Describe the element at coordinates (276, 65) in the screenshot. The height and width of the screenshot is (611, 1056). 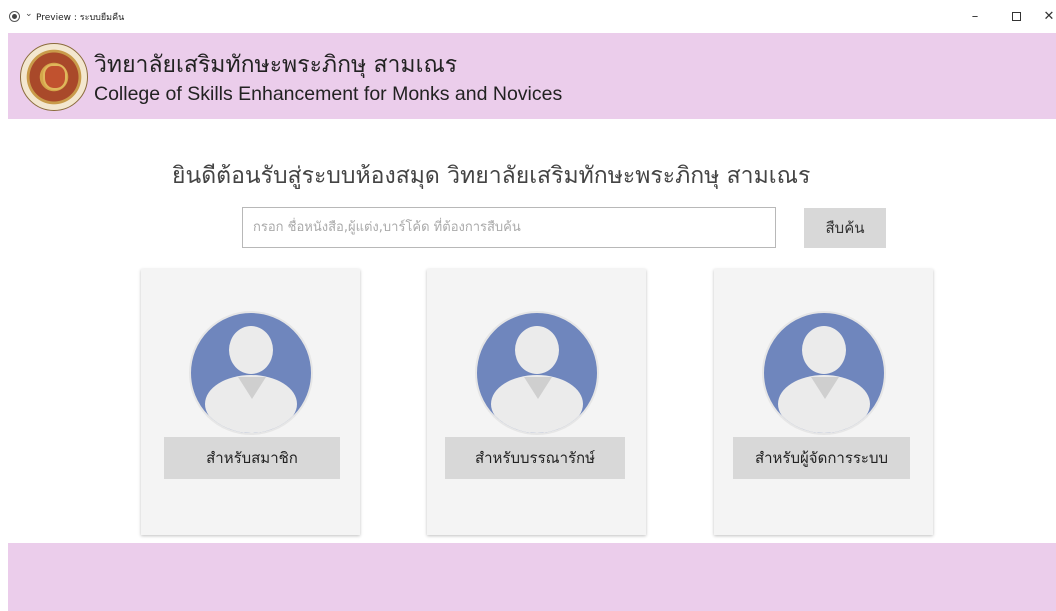
I see `college-name-thai: วิทยาลัยเสริมทักษะพระภิกษุ สามเณร` at that location.